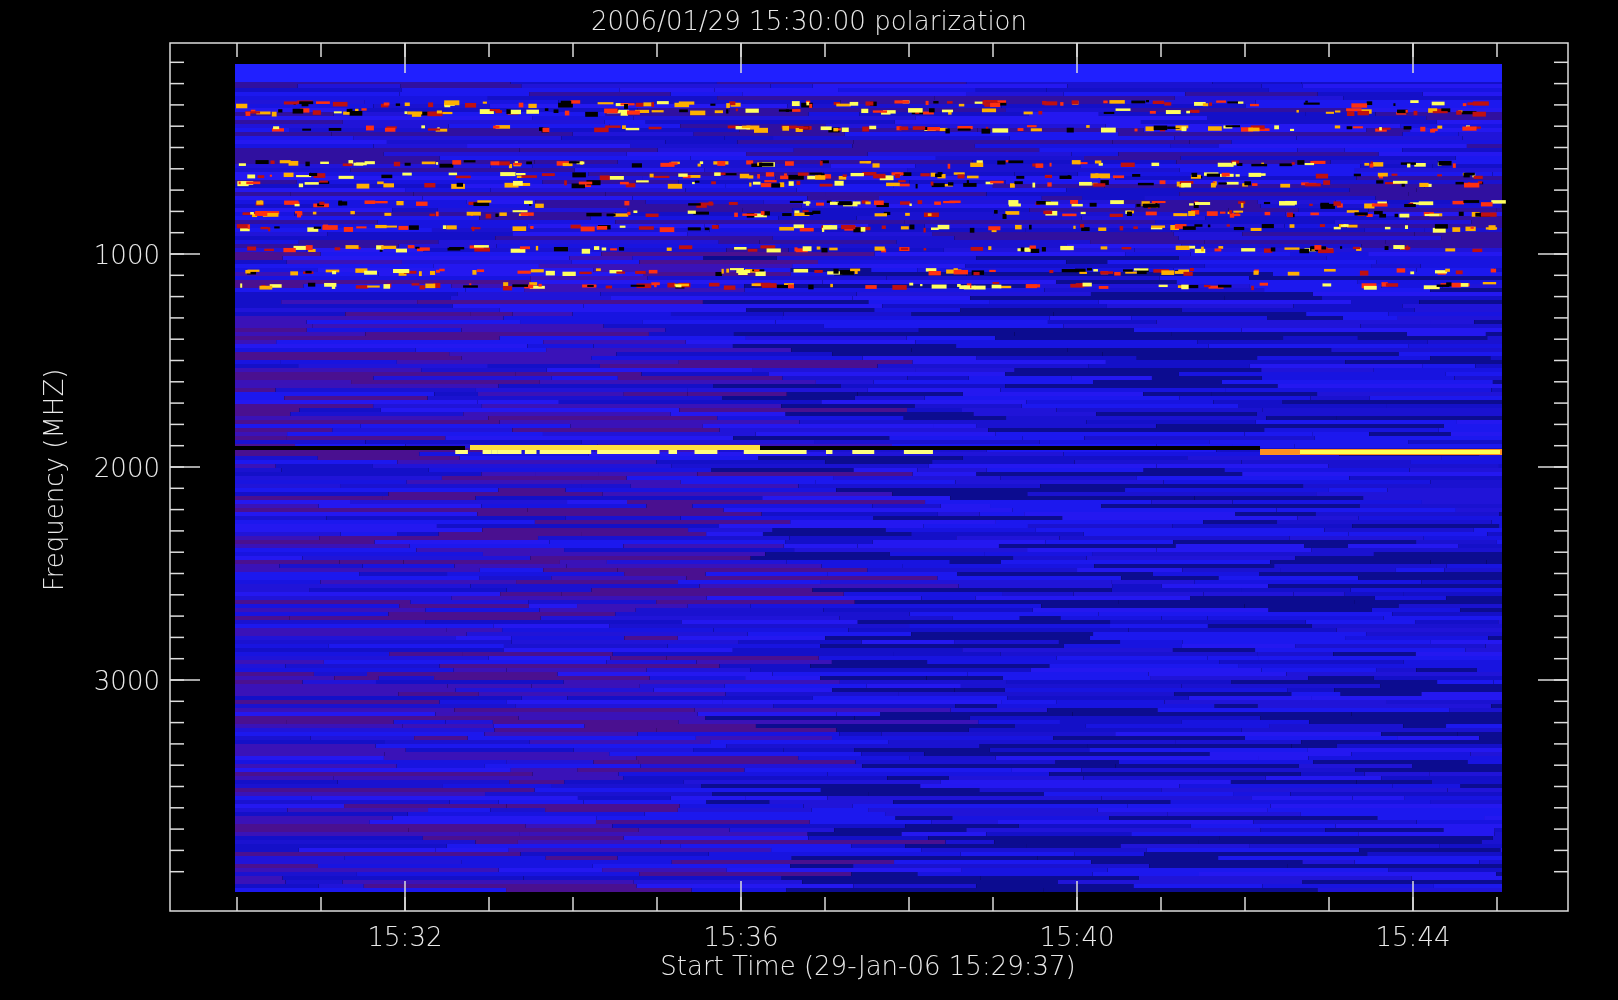  Describe the element at coordinates (126, 681) in the screenshot. I see `y-tick-label: 3000` at that location.